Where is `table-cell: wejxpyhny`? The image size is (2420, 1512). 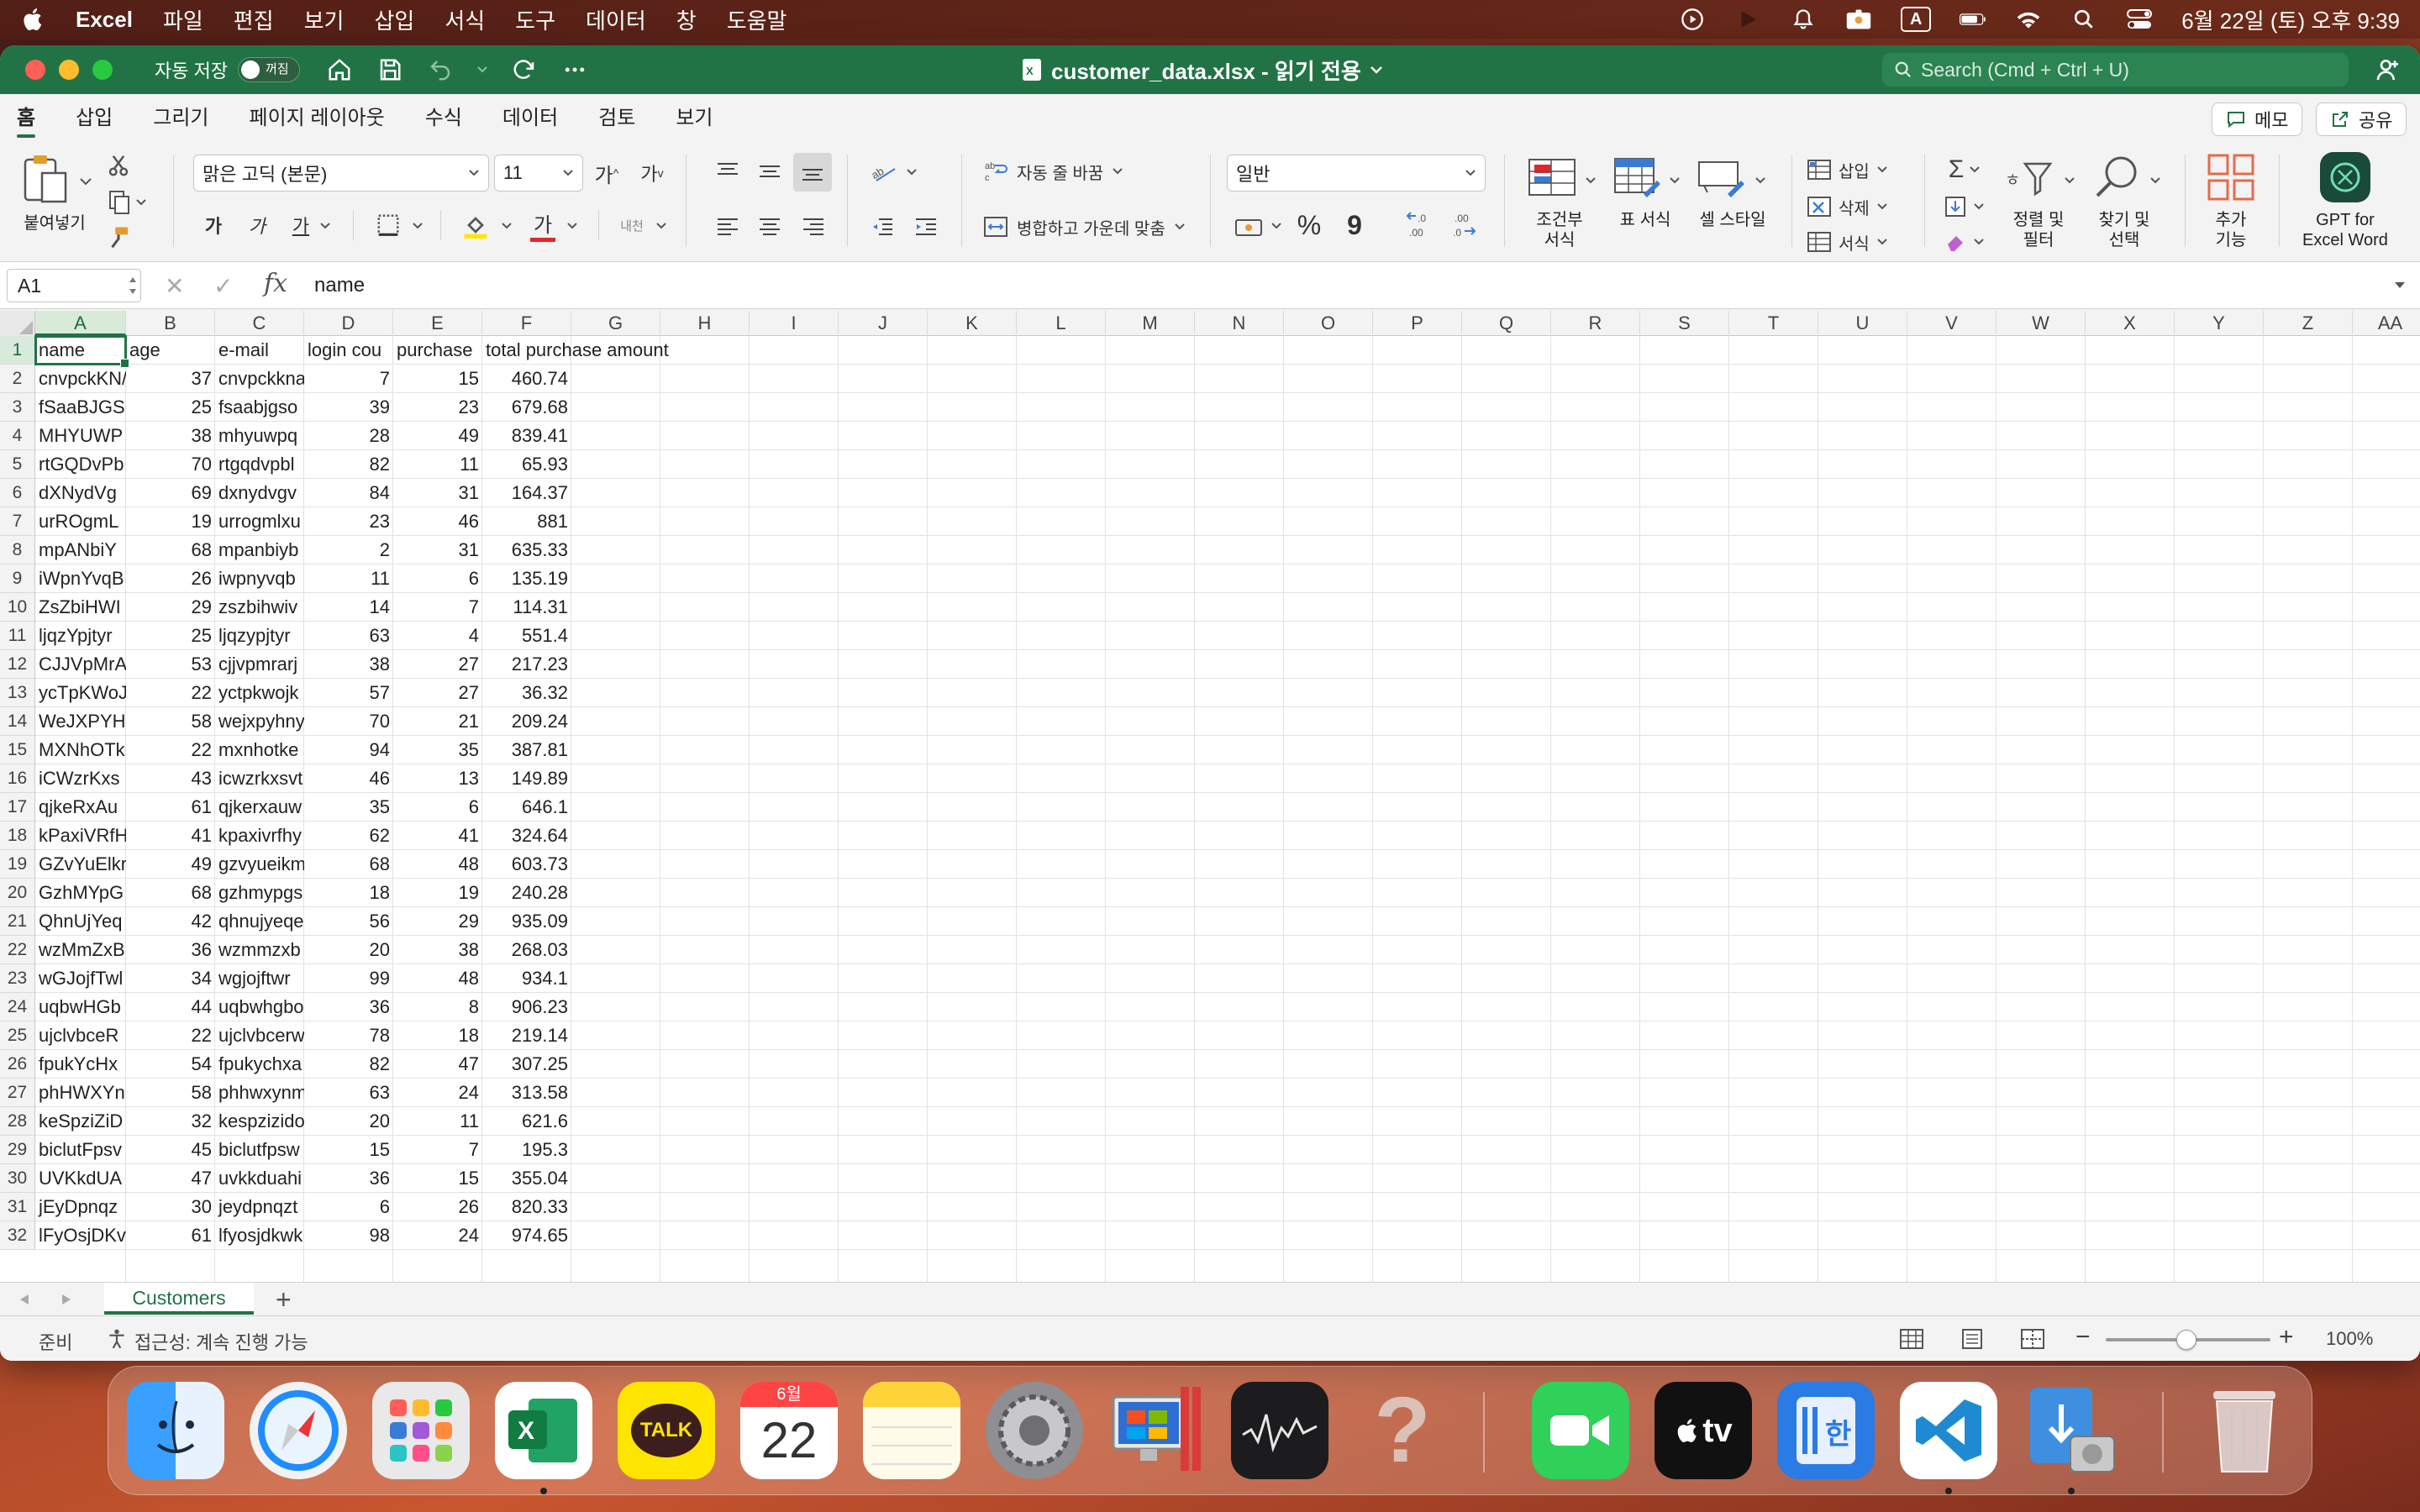 table-cell: wejxpyhny is located at coordinates (259, 721).